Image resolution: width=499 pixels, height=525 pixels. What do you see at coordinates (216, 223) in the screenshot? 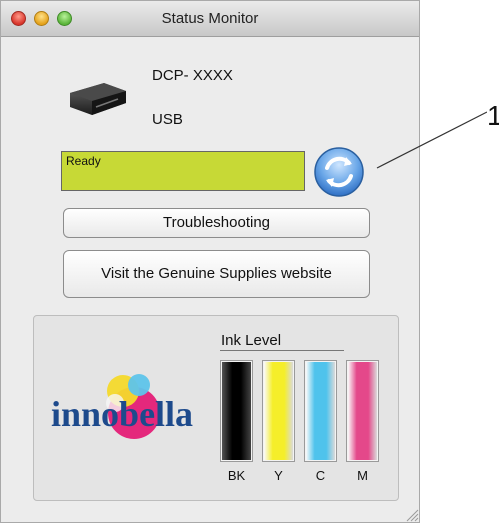
I see `troubleshooting-button: Troubleshooting` at bounding box center [216, 223].